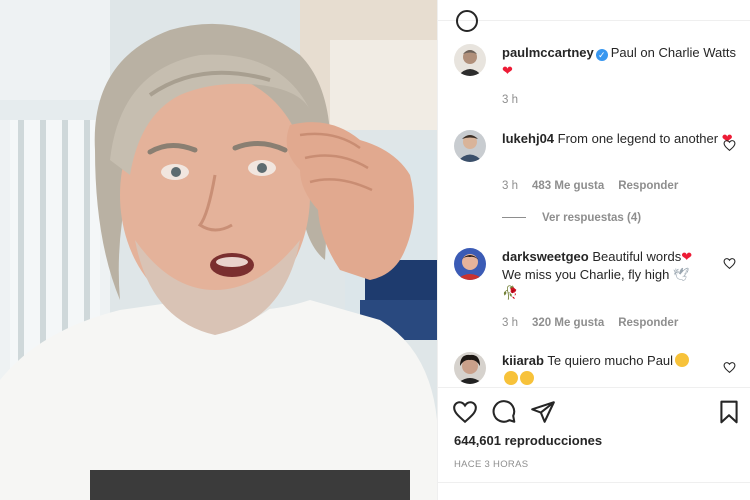 The height and width of the screenshot is (500, 750). Describe the element at coordinates (673, 52) in the screenshot. I see `caption-body: Paul on Charlie Watts` at that location.